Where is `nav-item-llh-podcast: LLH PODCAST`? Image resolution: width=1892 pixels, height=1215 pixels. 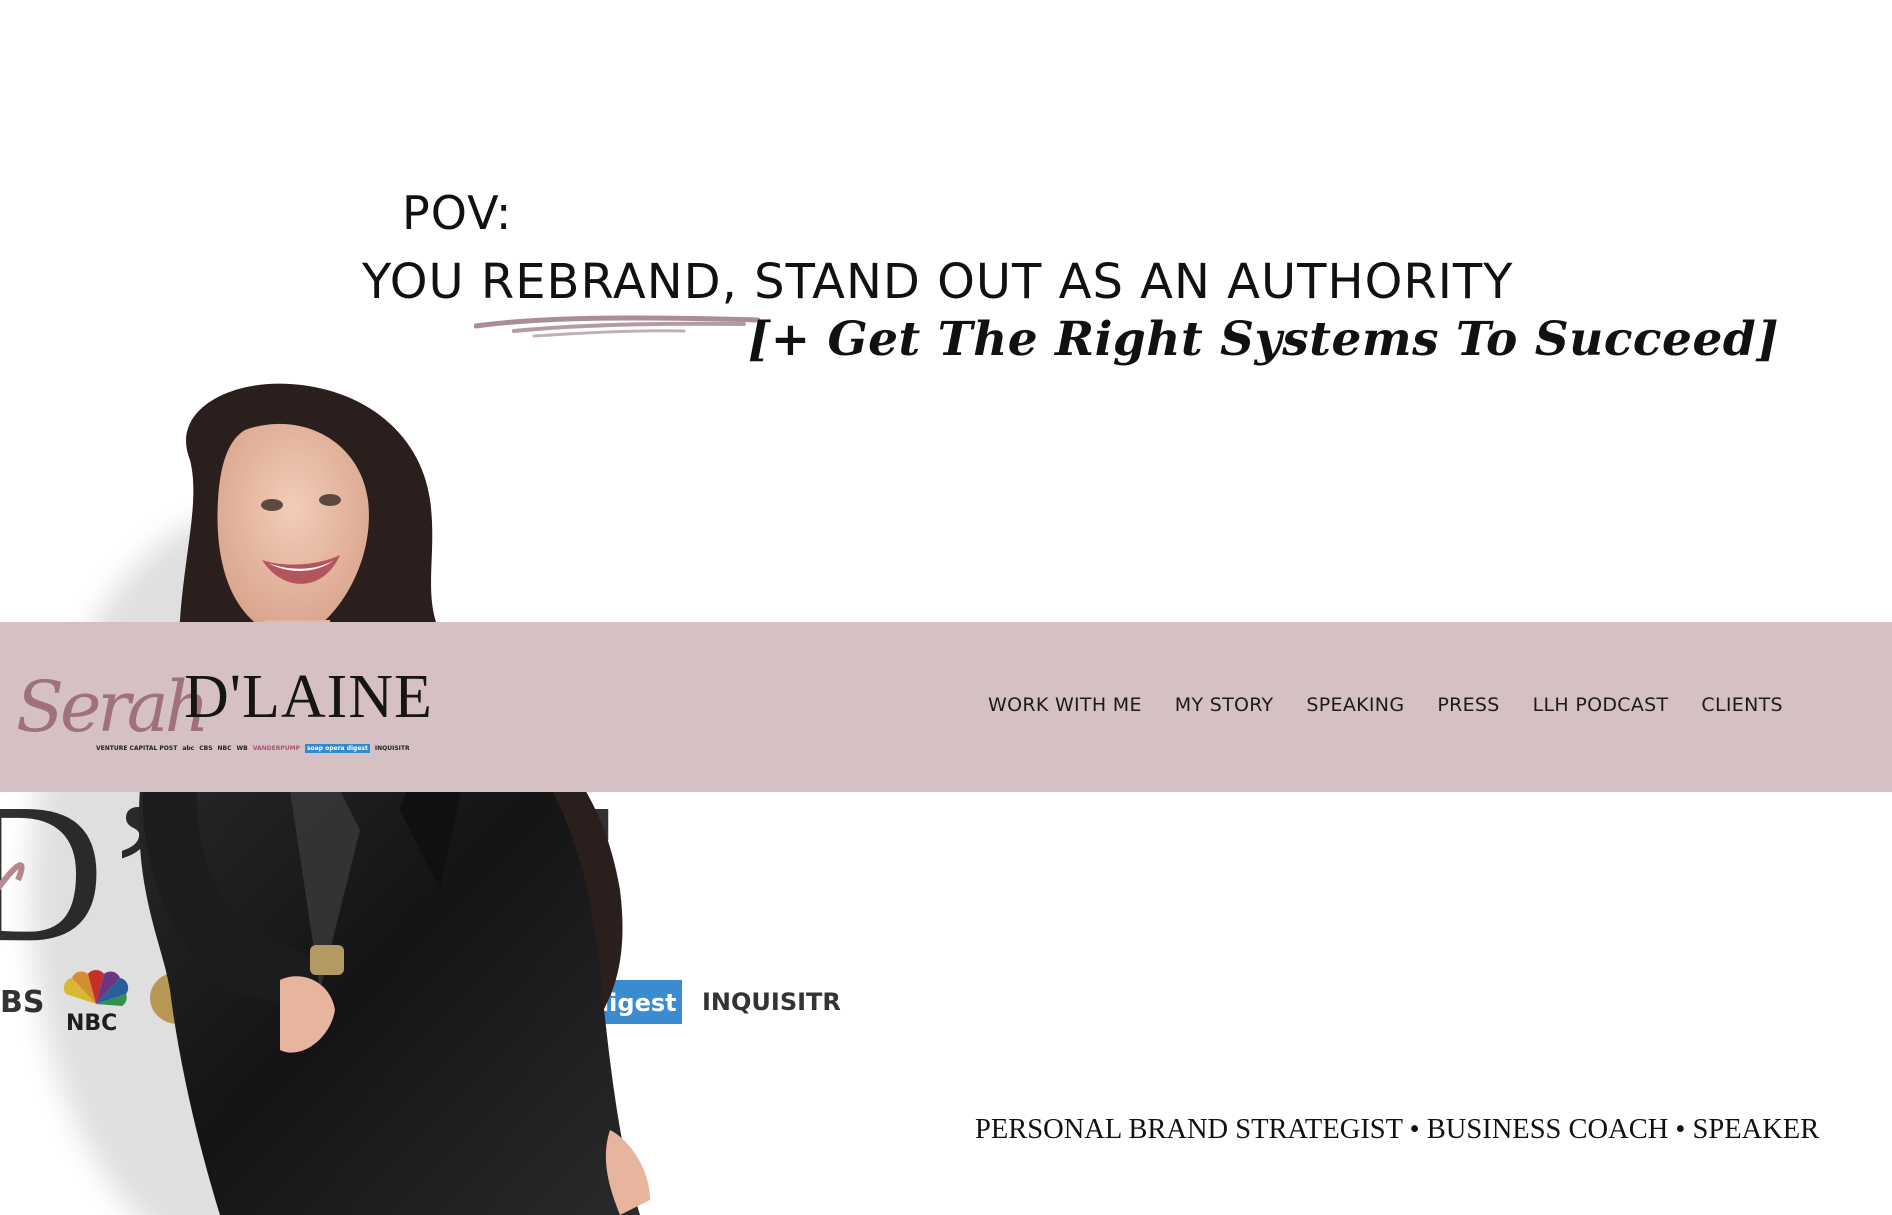 nav-item-llh-podcast: LLH PODCAST is located at coordinates (1601, 705).